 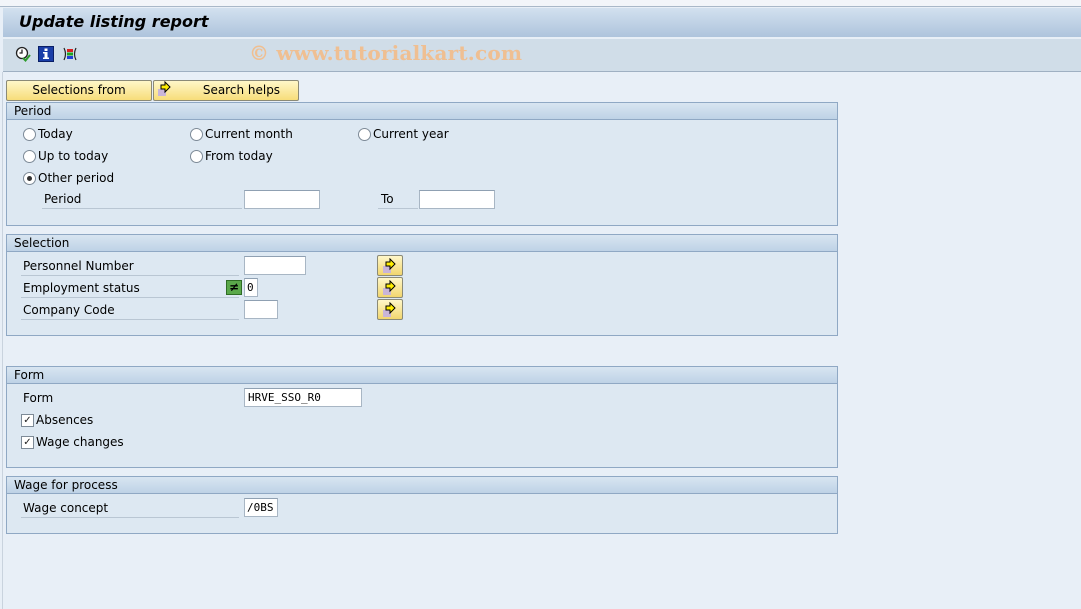 I want to click on period-group-title: Period, so click(x=422, y=111).